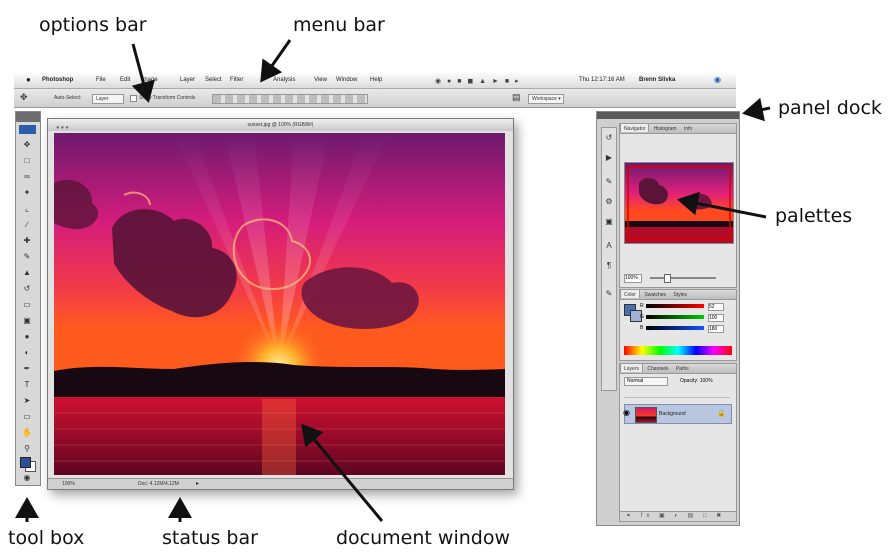  Describe the element at coordinates (756, 109) in the screenshot. I see `arrow-panel-dock` at that location.